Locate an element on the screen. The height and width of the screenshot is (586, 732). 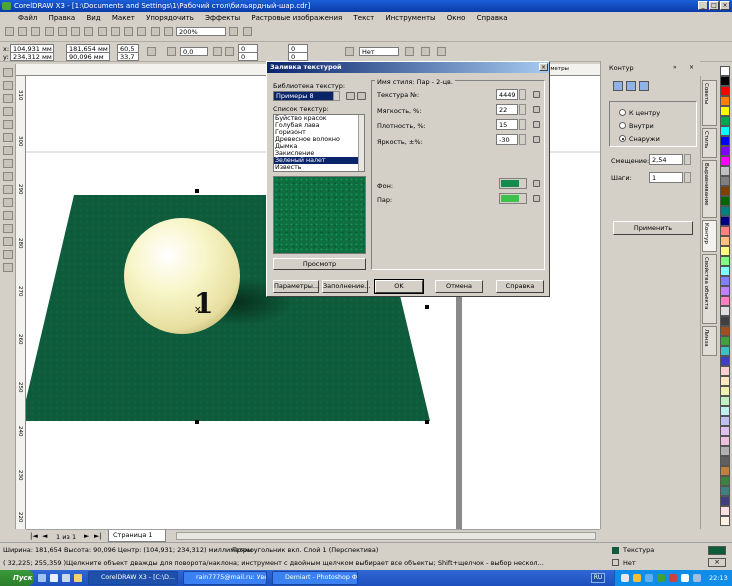
nudge-field-1b: 0 is located at coordinates (248, 56).